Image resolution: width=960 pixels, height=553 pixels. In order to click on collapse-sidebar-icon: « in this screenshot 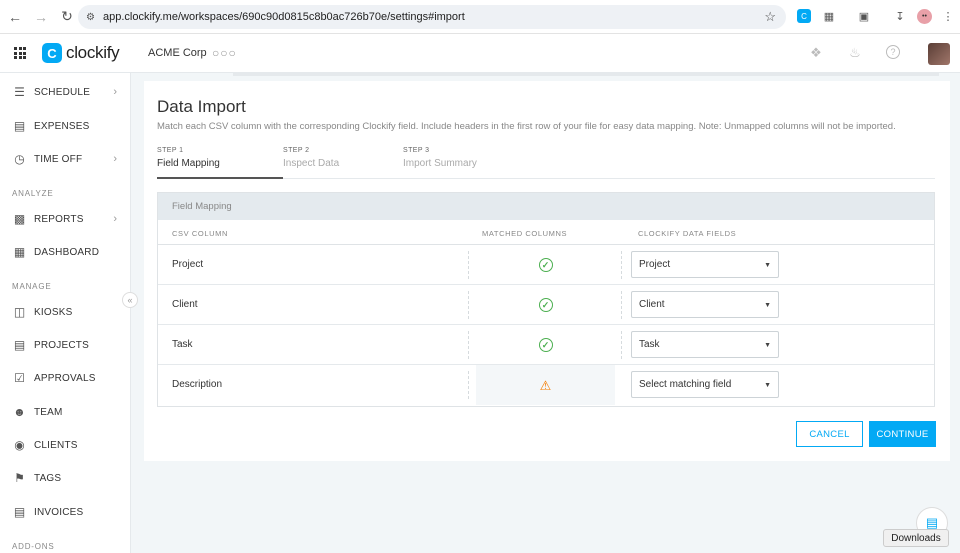, I will do `click(130, 300)`.